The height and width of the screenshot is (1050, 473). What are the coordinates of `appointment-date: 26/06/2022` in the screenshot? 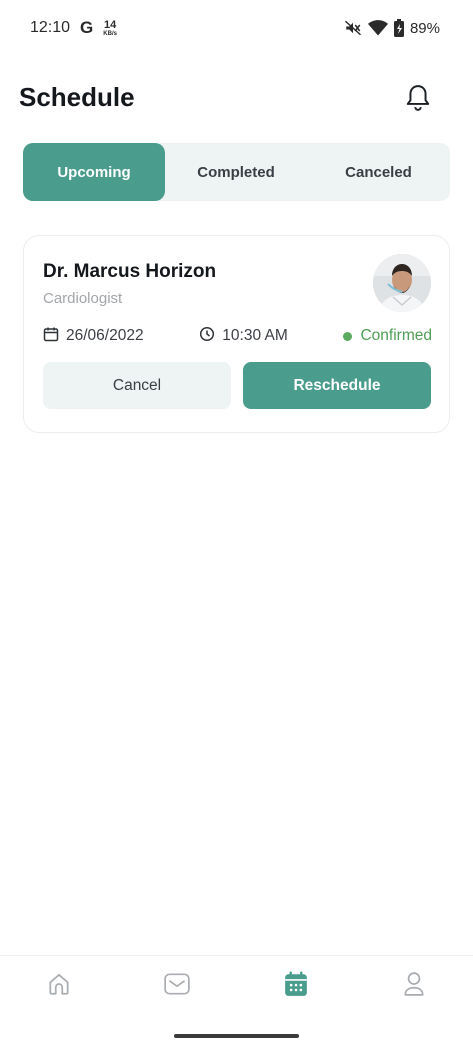 It's located at (93, 336).